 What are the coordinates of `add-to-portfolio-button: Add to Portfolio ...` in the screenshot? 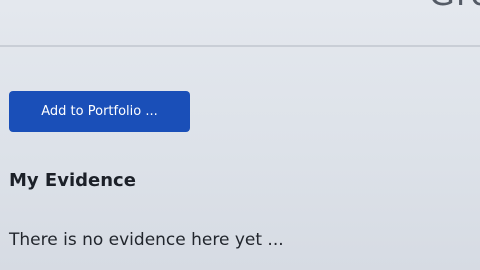 It's located at (99, 111).